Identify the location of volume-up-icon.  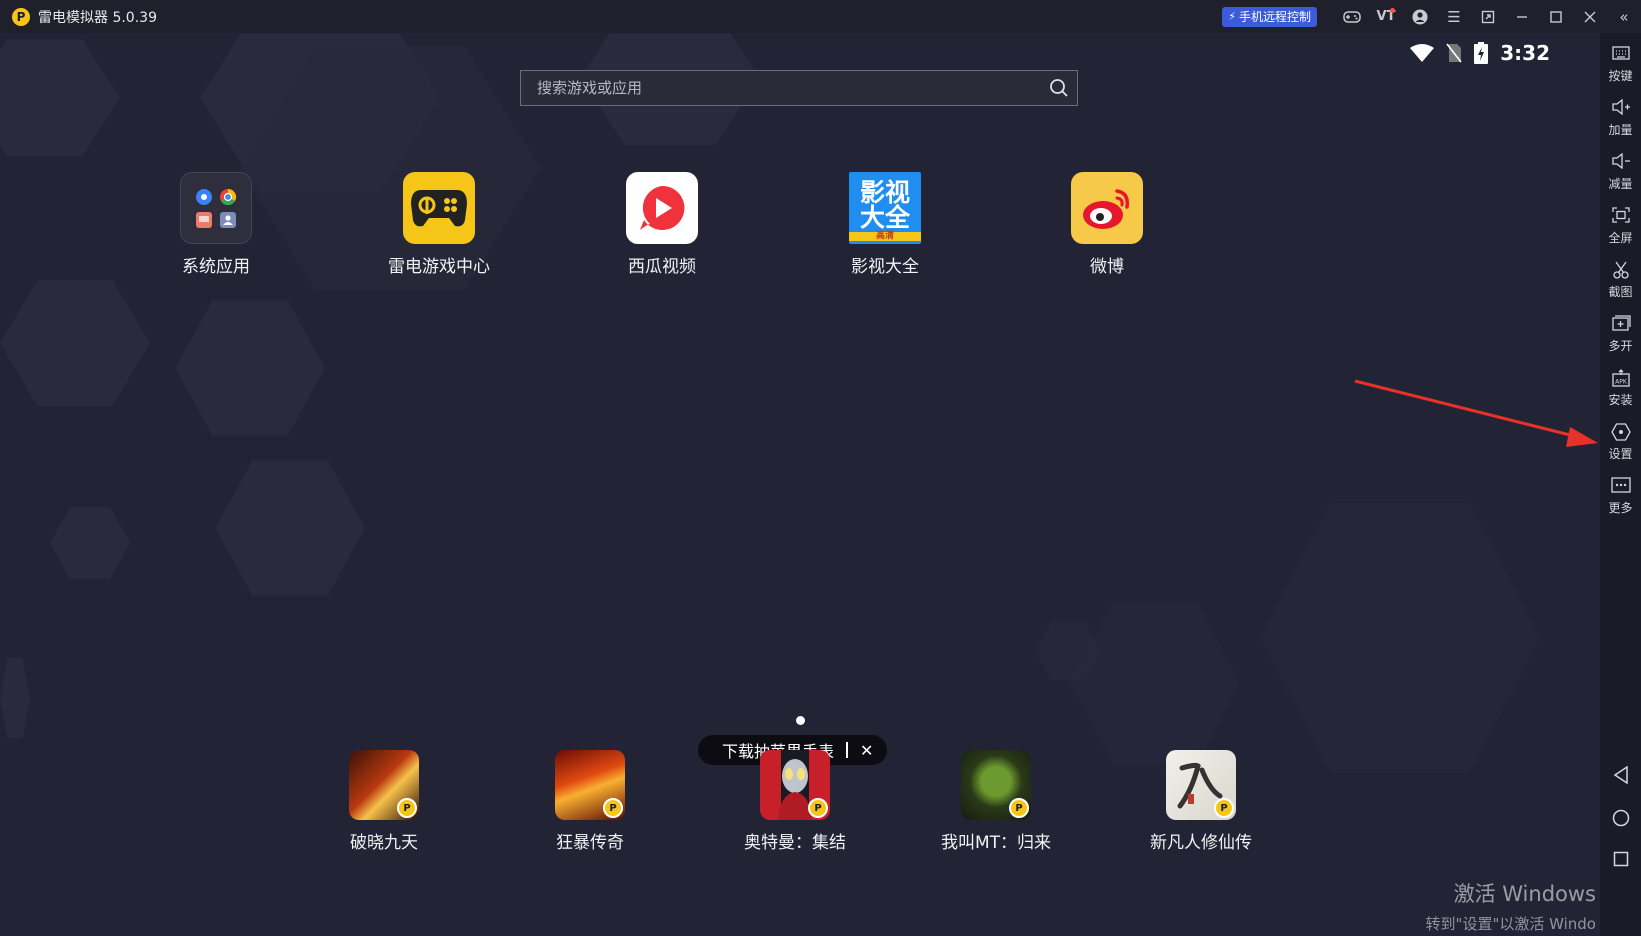
(1620, 108).